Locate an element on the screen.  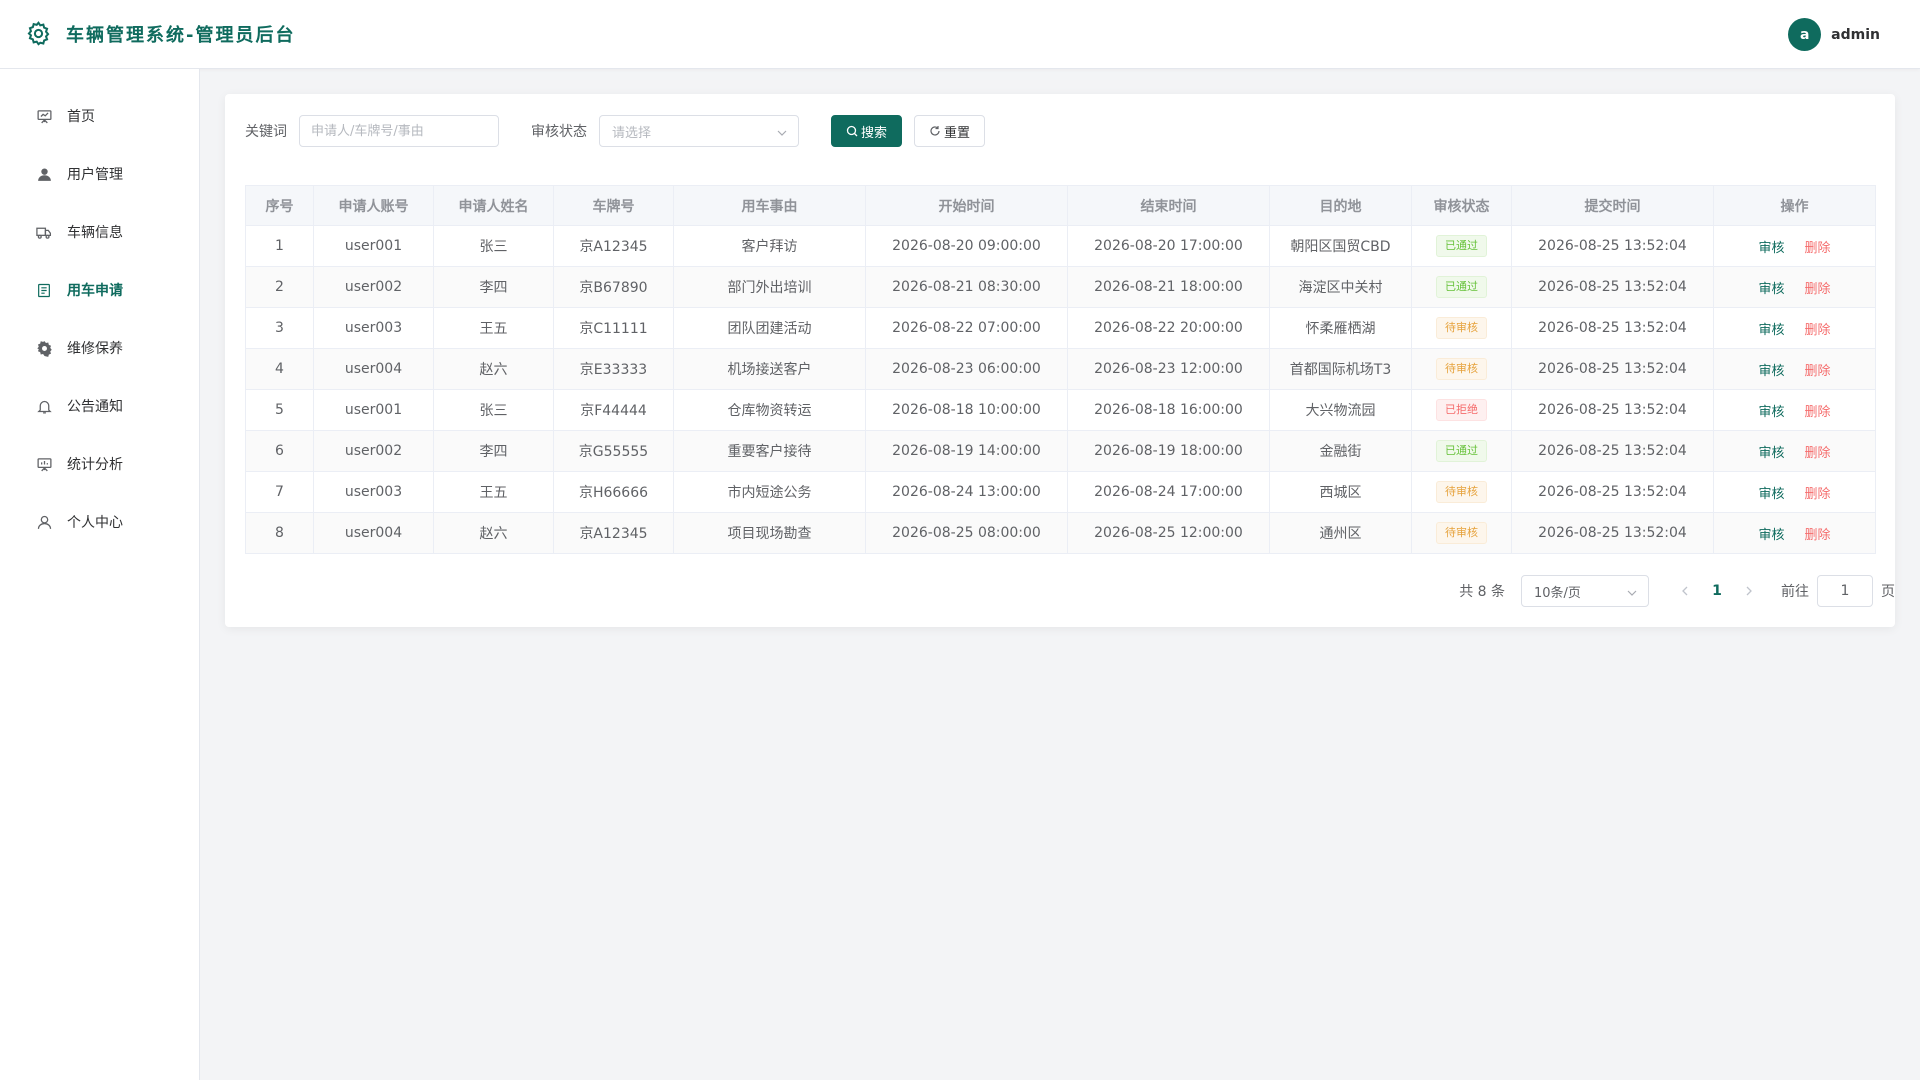
row-index-cell: 4 is located at coordinates (279, 369).